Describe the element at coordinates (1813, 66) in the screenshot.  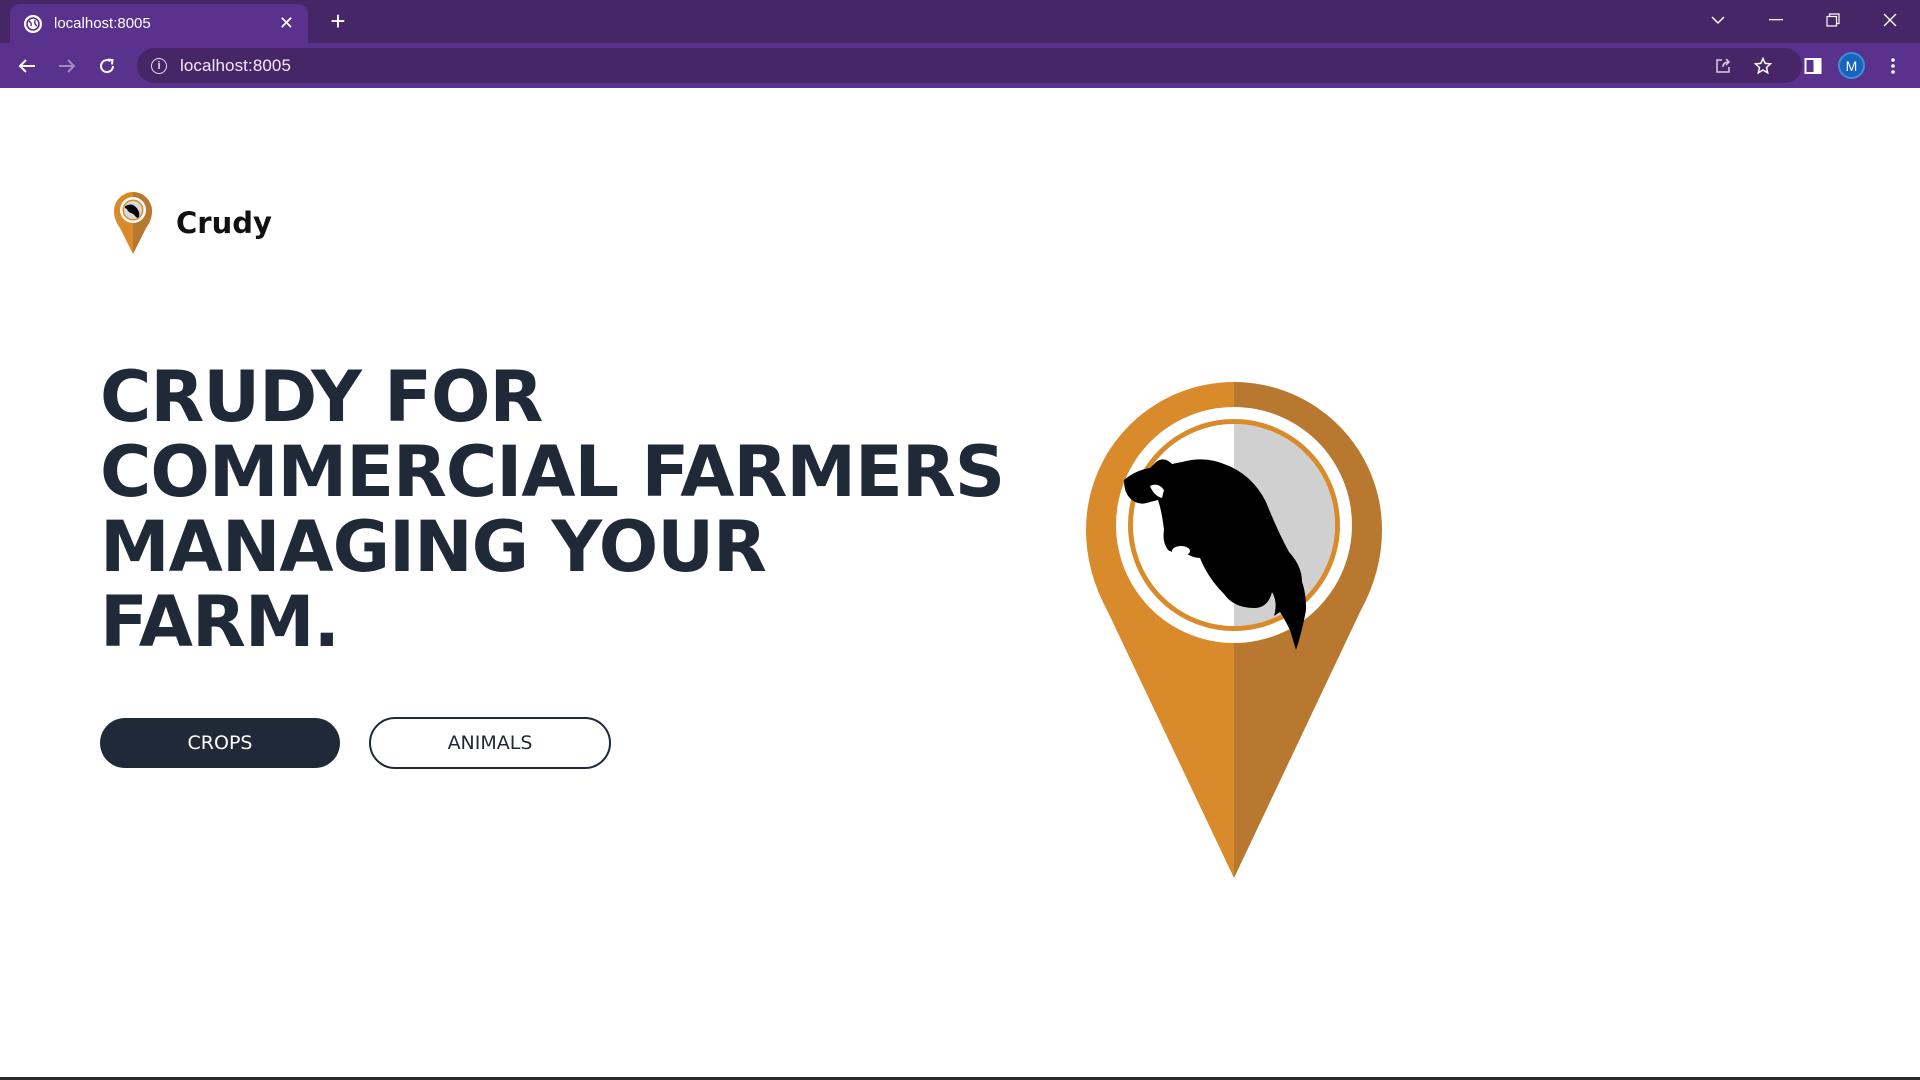
I see `side-panel-icon` at that location.